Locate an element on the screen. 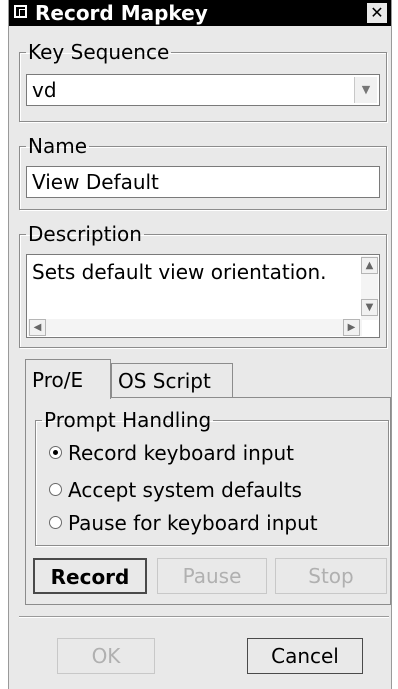 The height and width of the screenshot is (689, 398). scroll-right-icon: ▶ is located at coordinates (351, 327).